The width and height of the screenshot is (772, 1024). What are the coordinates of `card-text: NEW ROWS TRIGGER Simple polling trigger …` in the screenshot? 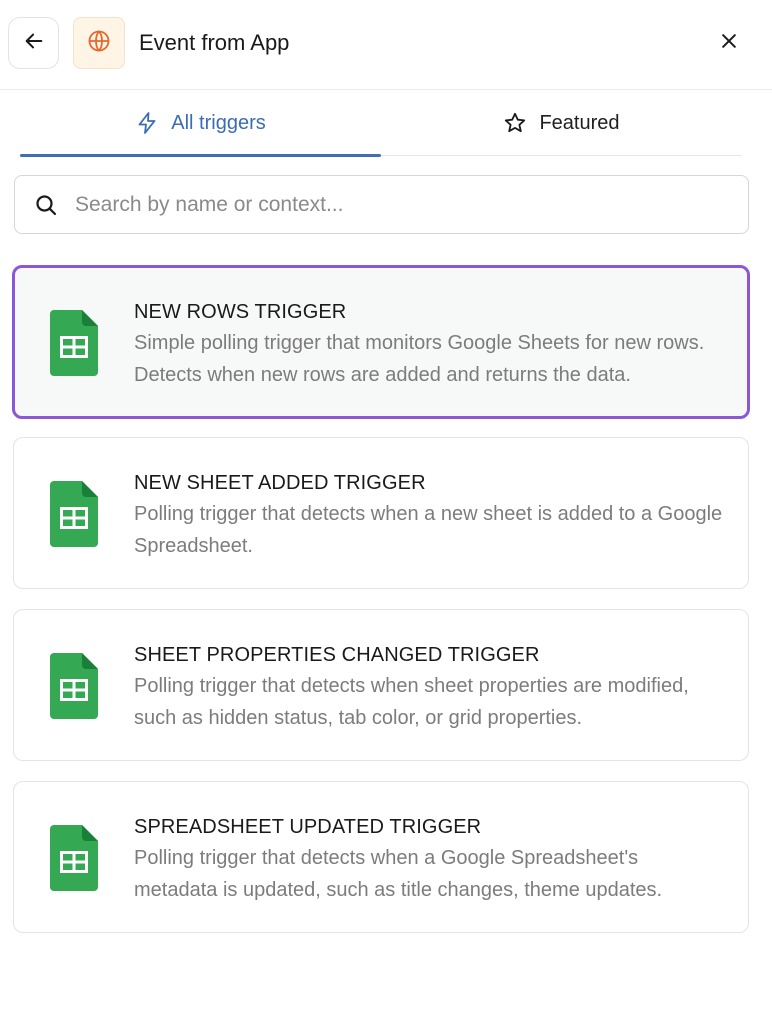 It's located at (429, 344).